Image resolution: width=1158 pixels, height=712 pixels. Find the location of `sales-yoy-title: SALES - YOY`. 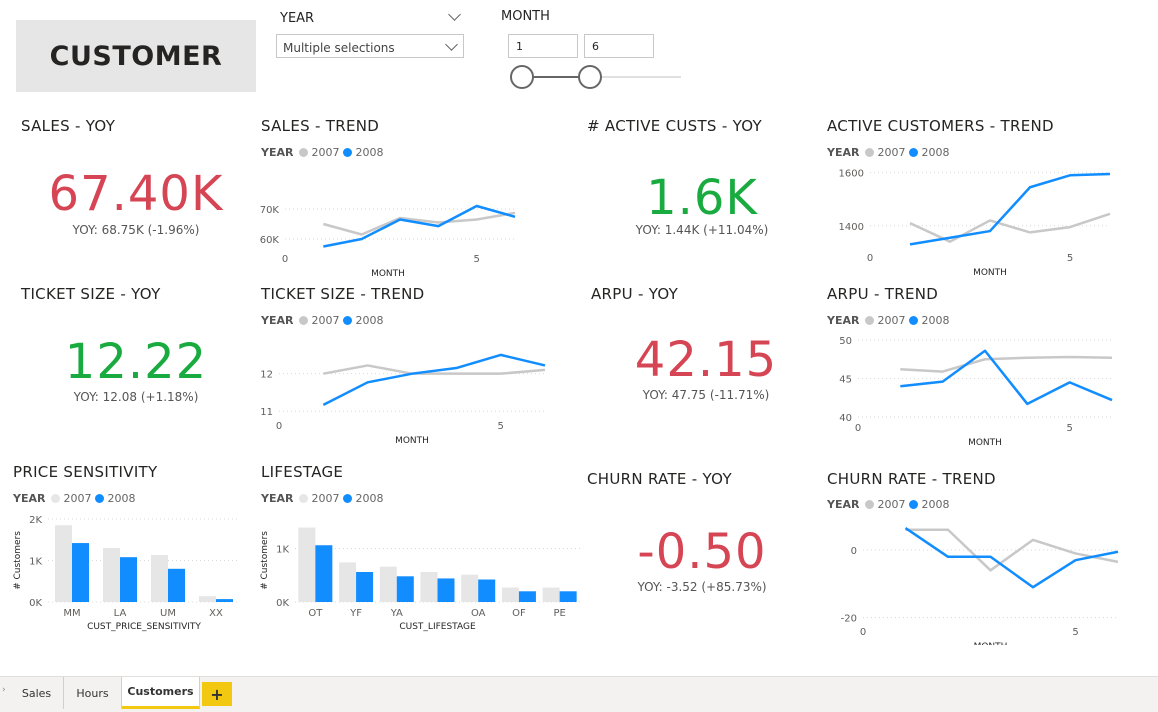

sales-yoy-title: SALES - YOY is located at coordinates (68, 126).